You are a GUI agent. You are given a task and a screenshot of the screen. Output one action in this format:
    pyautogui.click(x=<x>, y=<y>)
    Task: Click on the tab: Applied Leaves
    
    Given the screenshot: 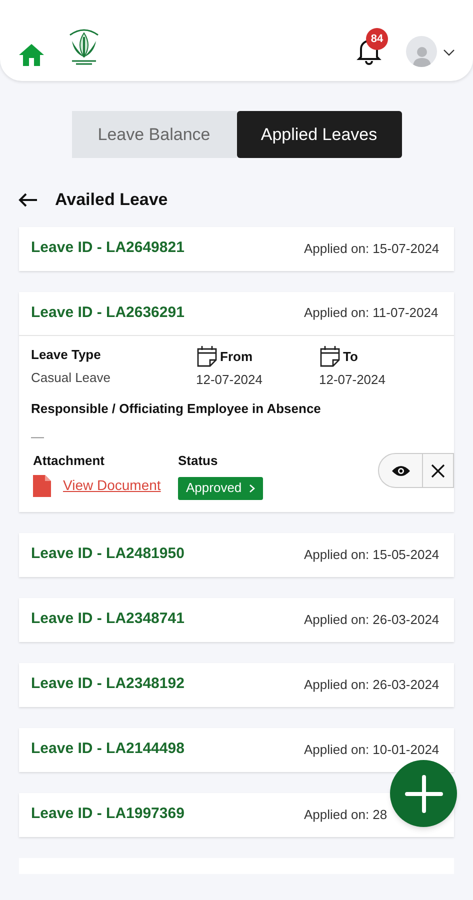 What is the action you would take?
    pyautogui.click(x=319, y=134)
    